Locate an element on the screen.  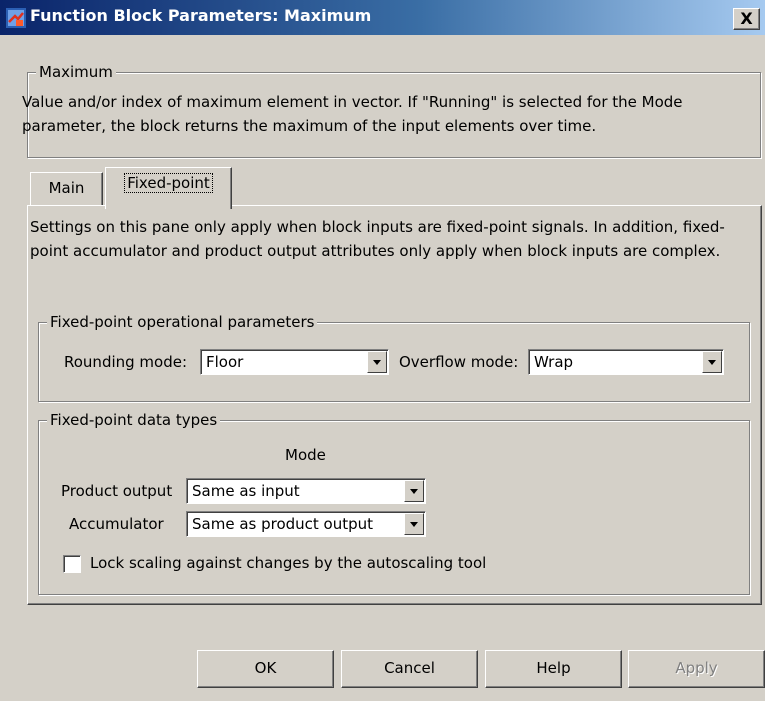
tab-main: Main is located at coordinates (66, 189).